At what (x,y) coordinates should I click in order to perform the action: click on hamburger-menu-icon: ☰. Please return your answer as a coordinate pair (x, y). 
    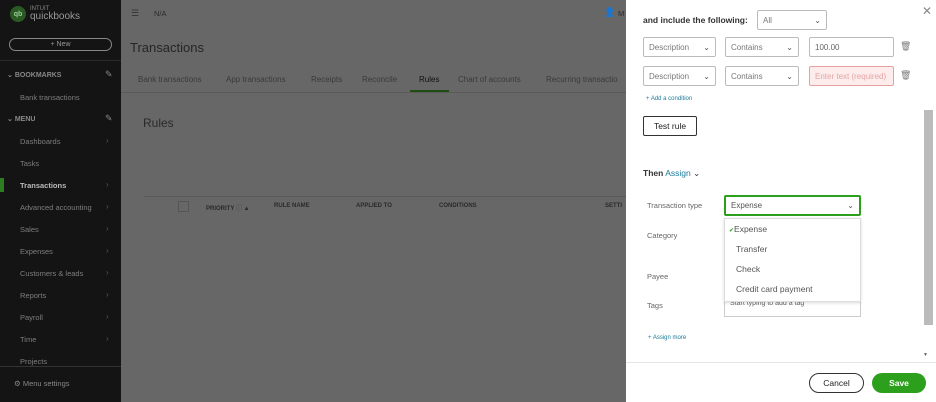
    Looking at the image, I should click on (135, 13).